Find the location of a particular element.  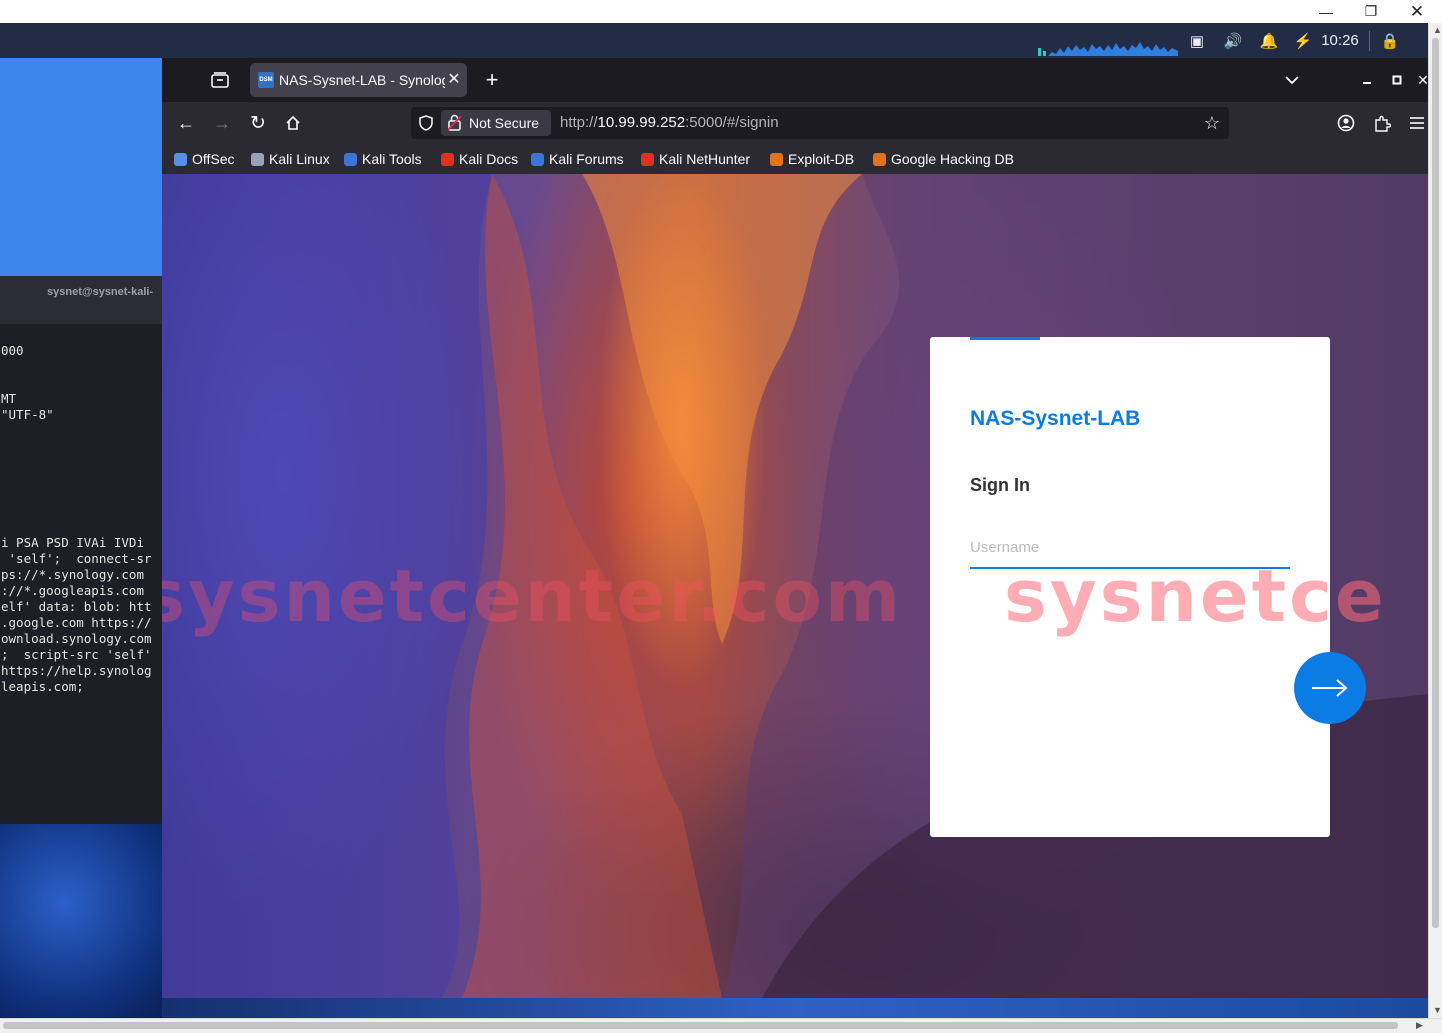

window-minimize-icon is located at coordinates (1367, 80).